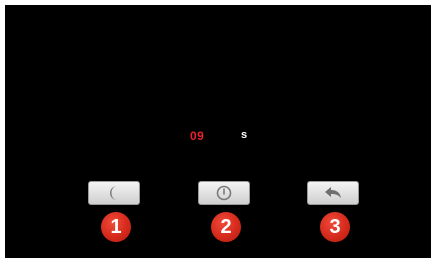  I want to click on countdown-timer: 09 s, so click(218, 136).